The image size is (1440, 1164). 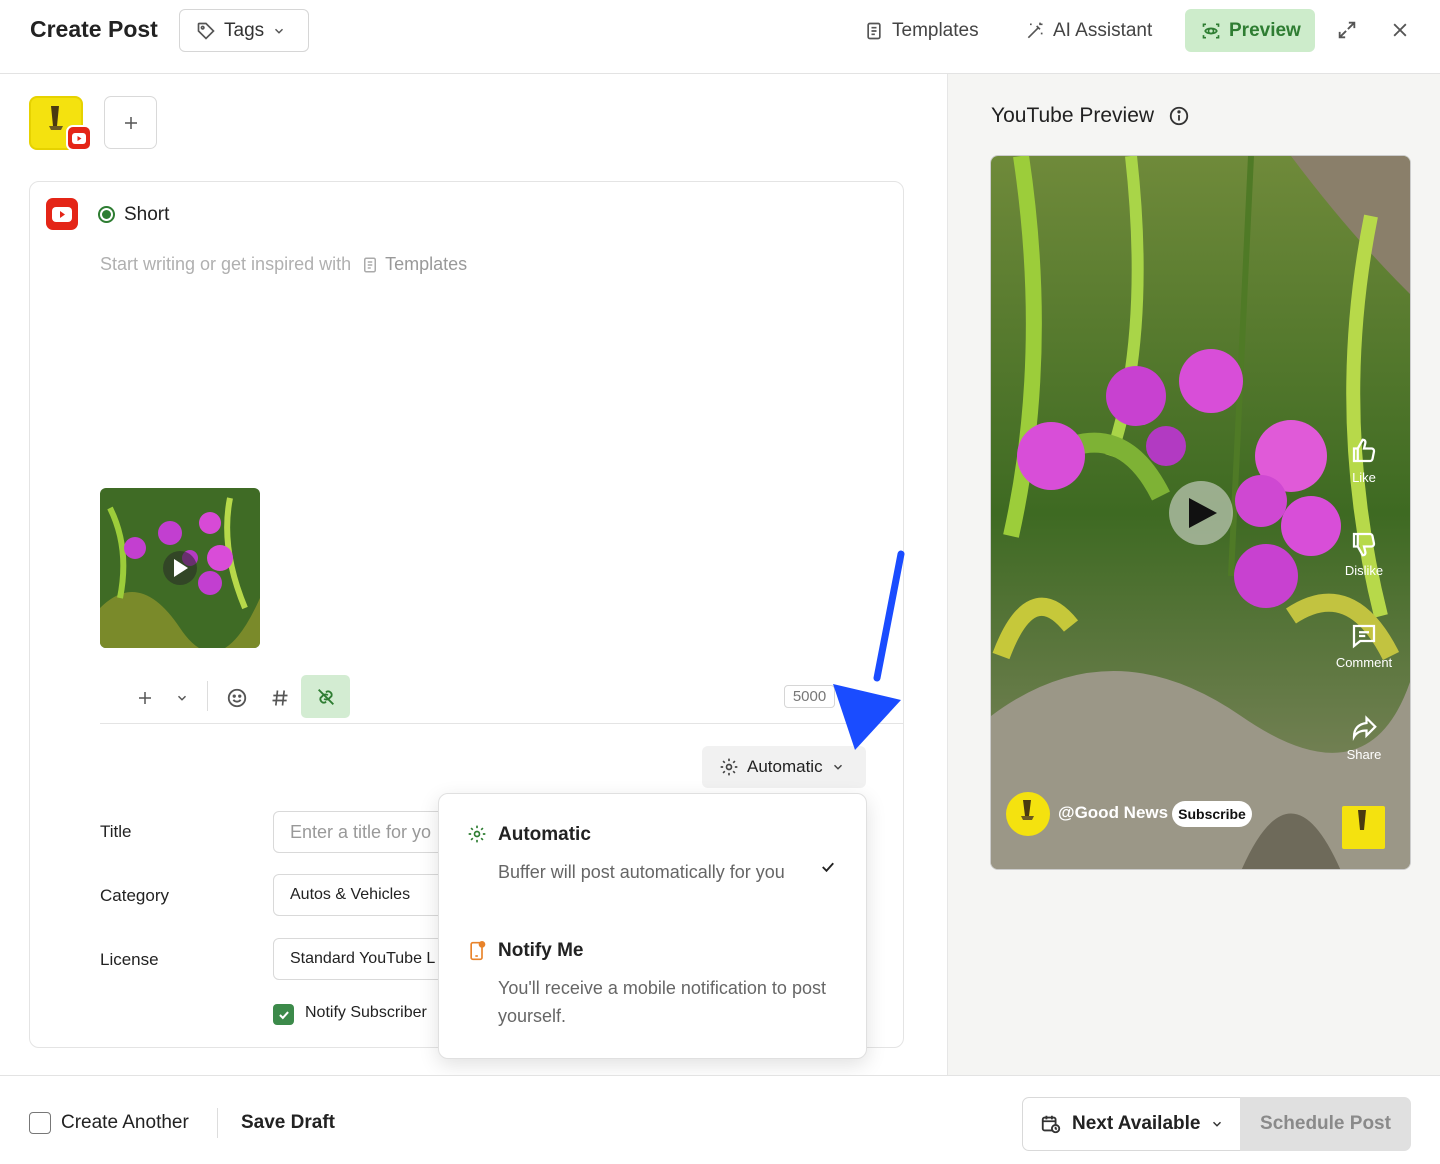 I want to click on templates-link: Templates, so click(x=414, y=264).